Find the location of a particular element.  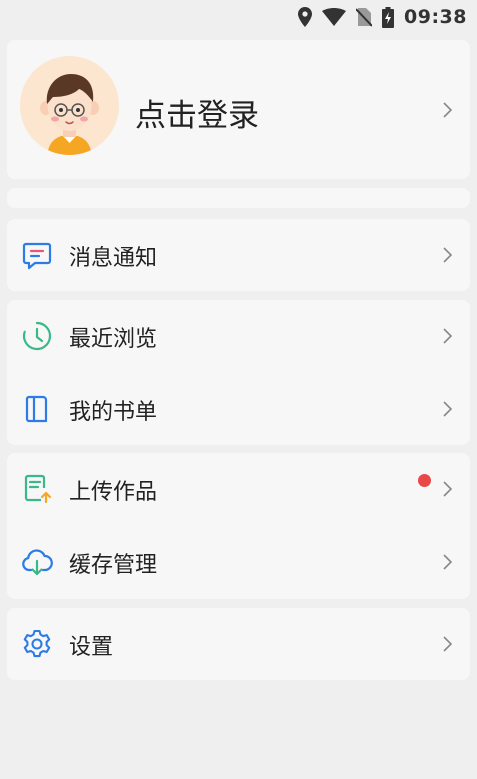

menu-item-label: 设置 is located at coordinates (91, 647).